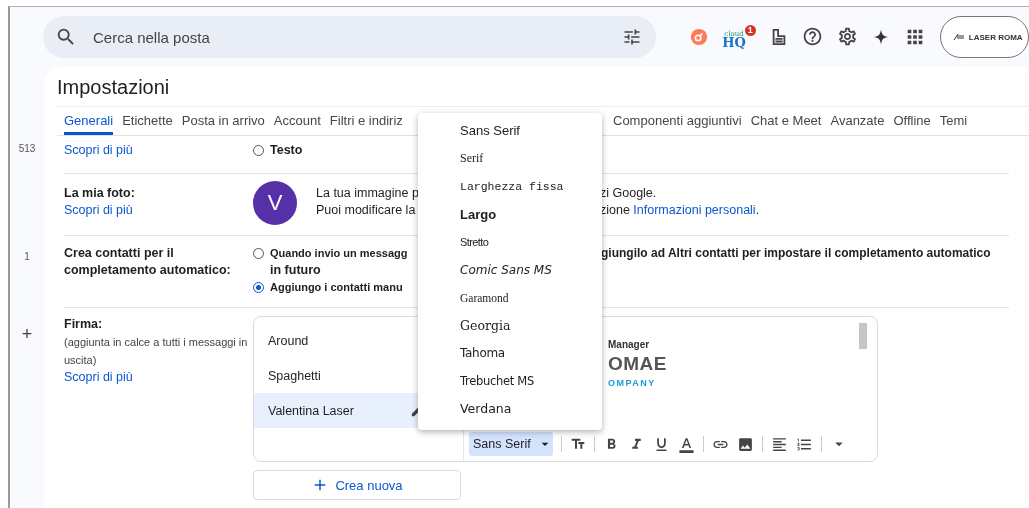  Describe the element at coordinates (295, 270) in the screenshot. I see `option-label: in futuro` at that location.